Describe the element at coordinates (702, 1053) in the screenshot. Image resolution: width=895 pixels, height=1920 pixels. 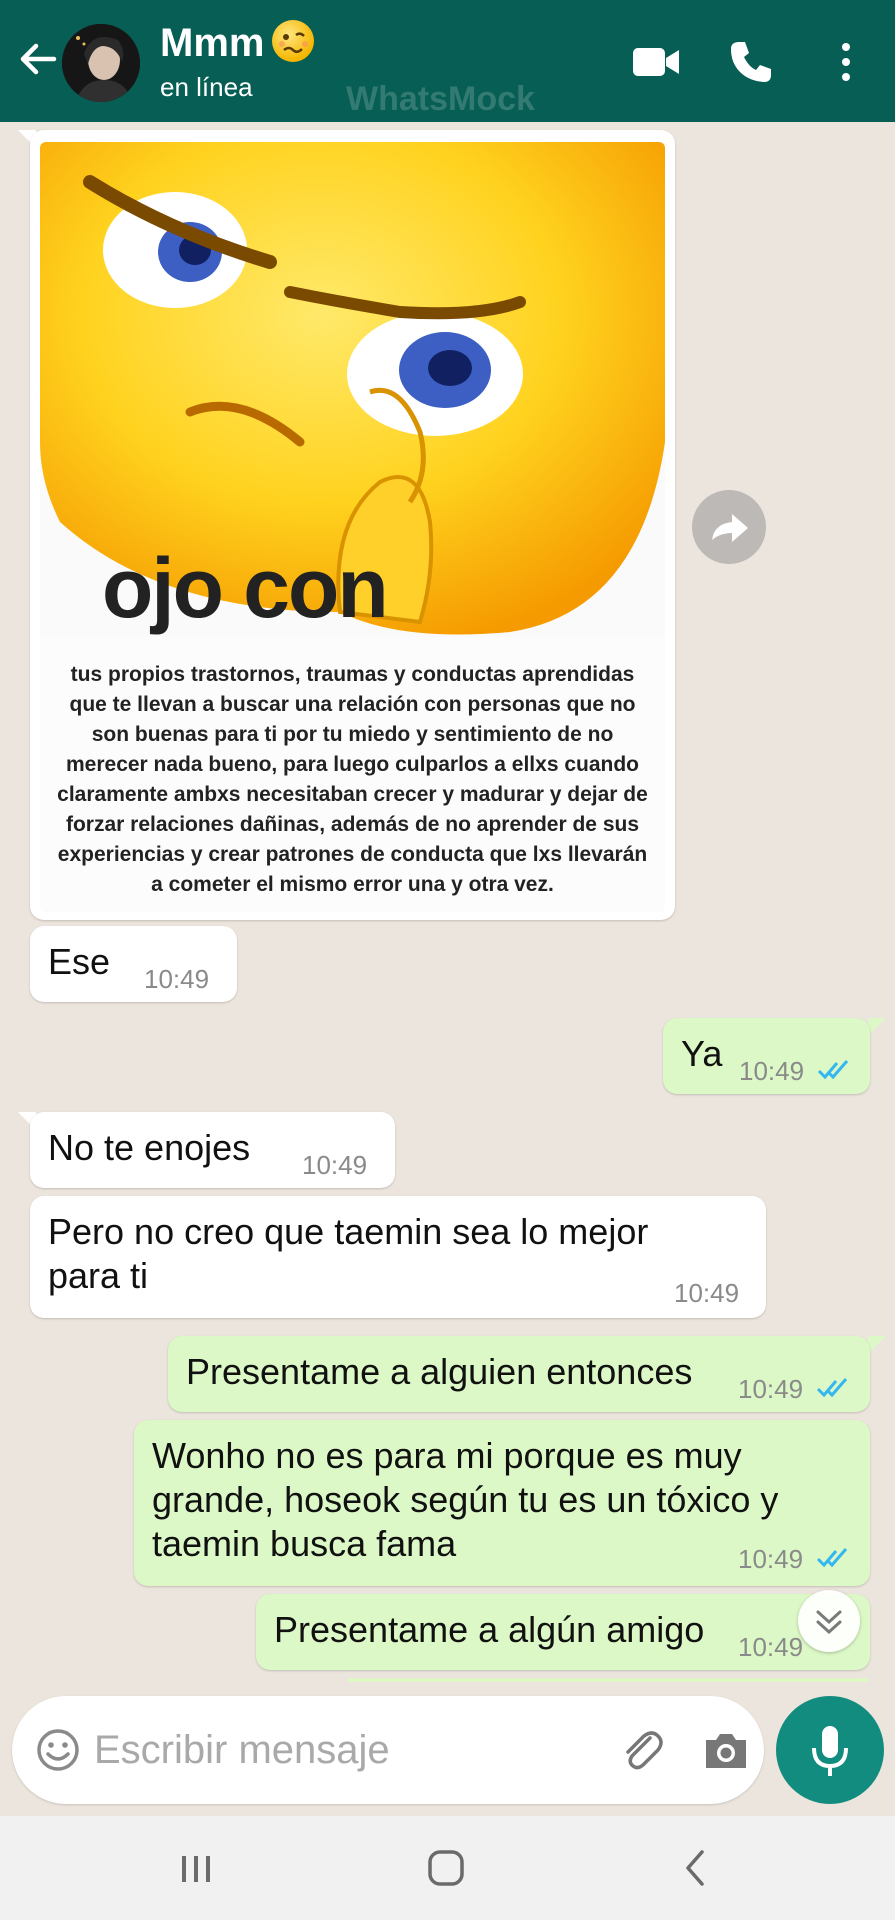
I see `message-text: Ya` at that location.